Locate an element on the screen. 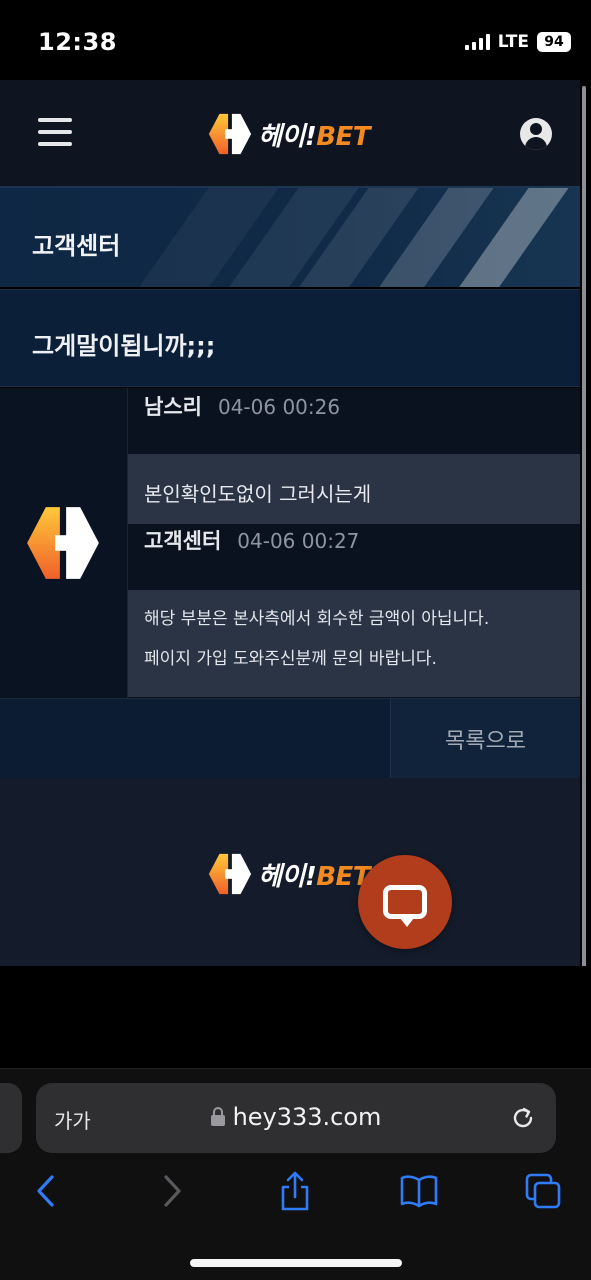 The image size is (591, 1280). user-profile-icon is located at coordinates (536, 134).